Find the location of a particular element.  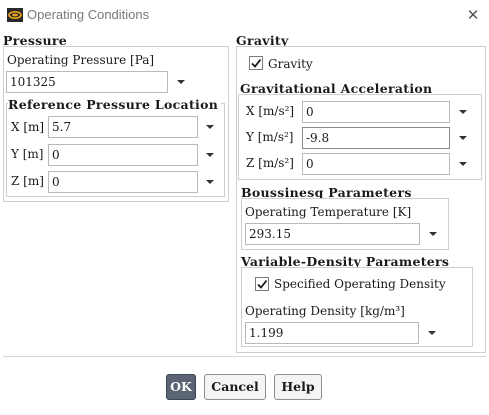

ref-y-label: Y [m] is located at coordinates (27, 154).